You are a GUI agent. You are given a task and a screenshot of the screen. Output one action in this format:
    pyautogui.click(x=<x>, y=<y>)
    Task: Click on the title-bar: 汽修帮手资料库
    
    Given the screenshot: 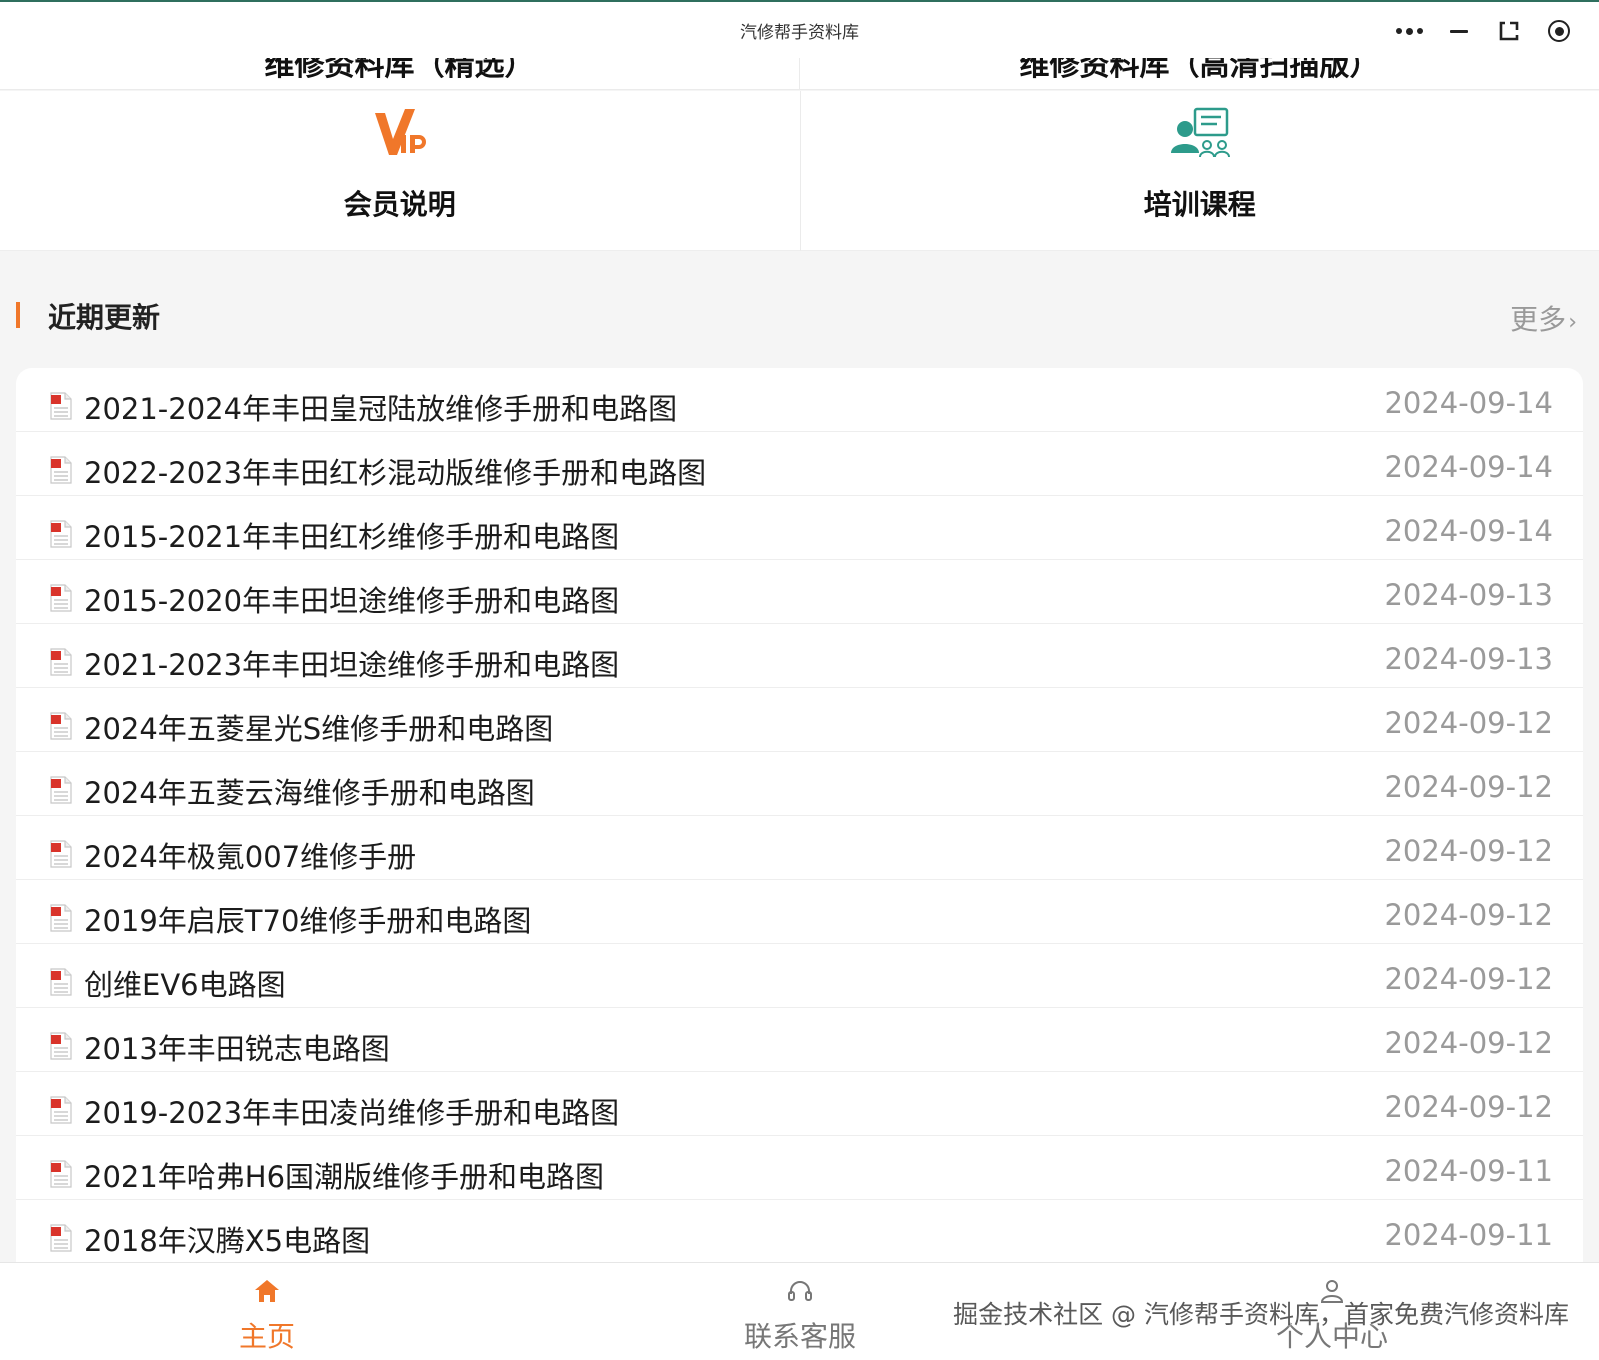 What is the action you would take?
    pyautogui.click(x=799, y=29)
    